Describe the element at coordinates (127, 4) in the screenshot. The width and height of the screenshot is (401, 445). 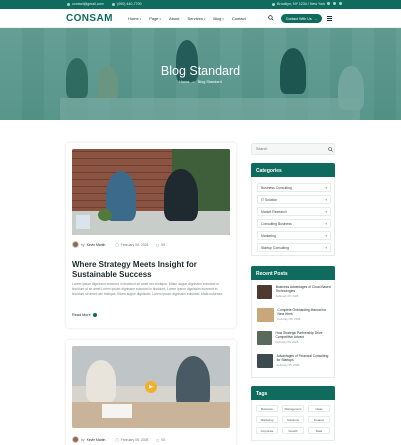
I see `topbar-phone: (000) 440-7700` at that location.